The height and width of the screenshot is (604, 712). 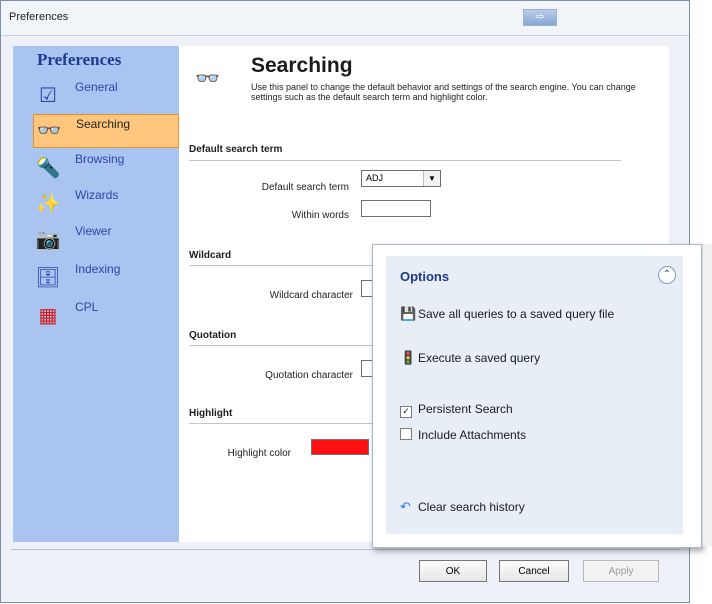 What do you see at coordinates (375, 178) in the screenshot?
I see `default-search-term-value: ADJ` at bounding box center [375, 178].